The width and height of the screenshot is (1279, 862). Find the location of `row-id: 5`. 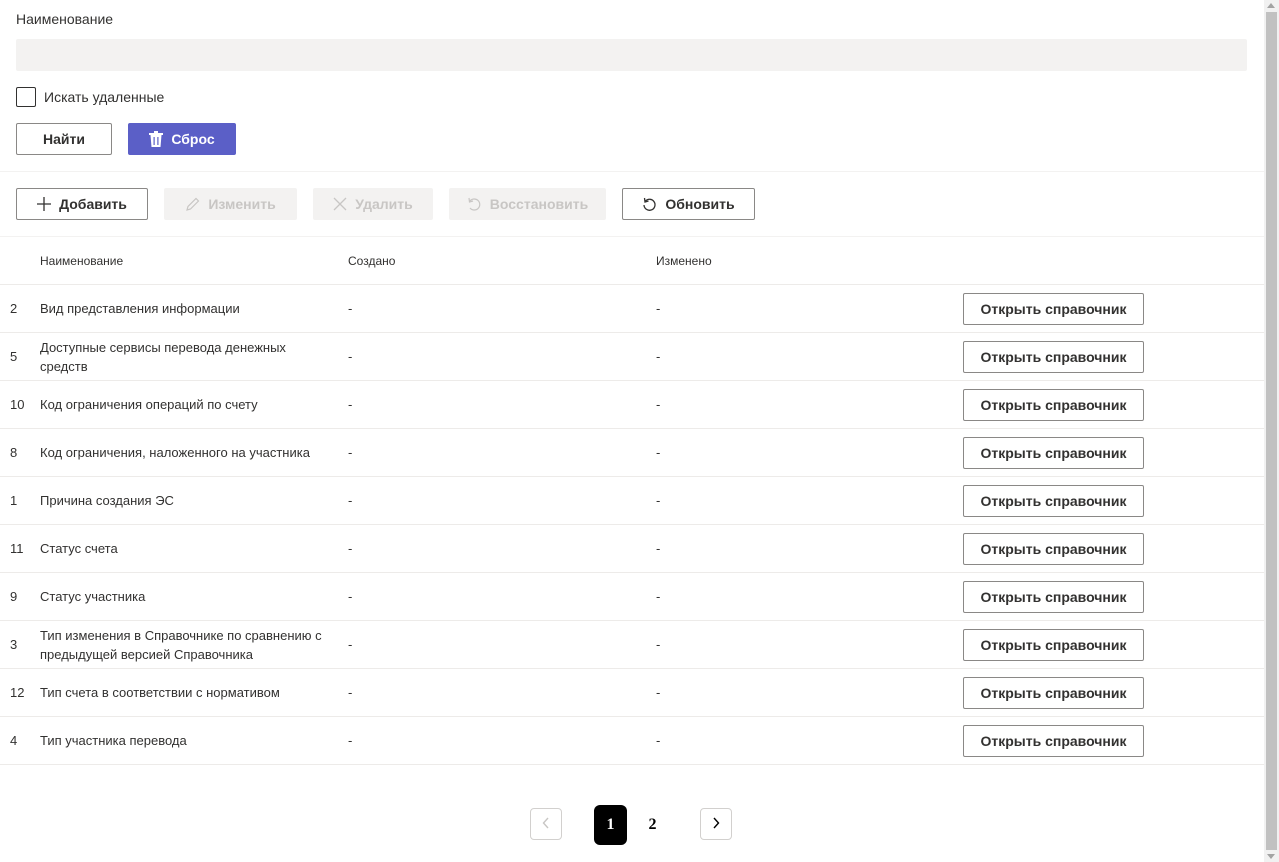

row-id: 5 is located at coordinates (14, 356).